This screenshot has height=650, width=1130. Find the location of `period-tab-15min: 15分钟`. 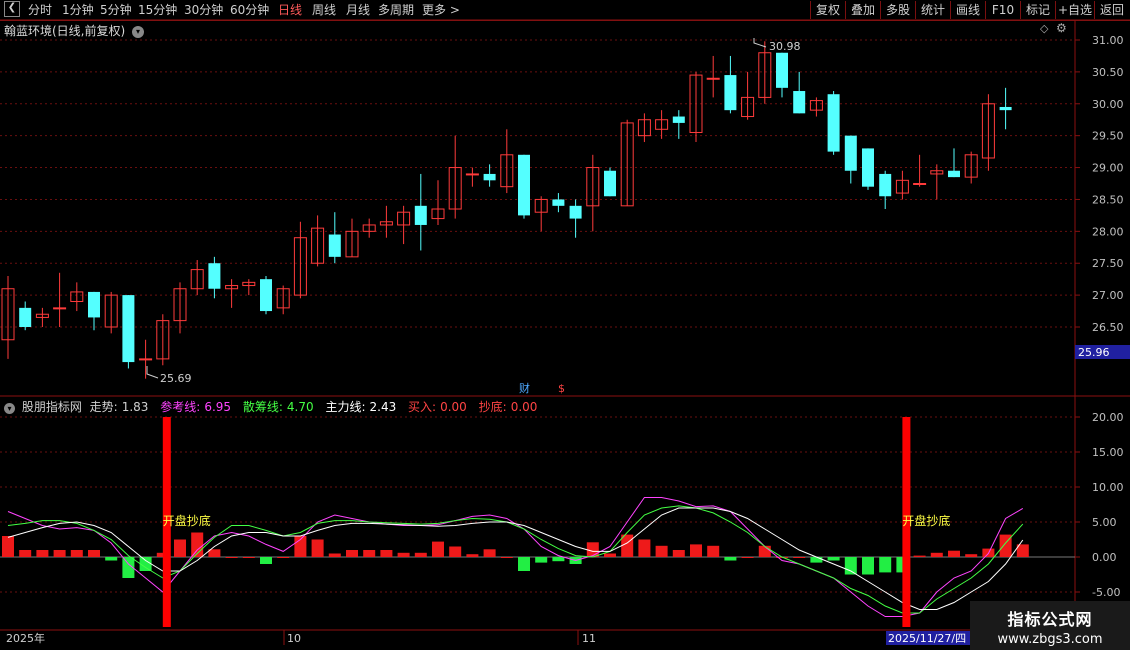

period-tab-15min: 15分钟 is located at coordinates (157, 10).